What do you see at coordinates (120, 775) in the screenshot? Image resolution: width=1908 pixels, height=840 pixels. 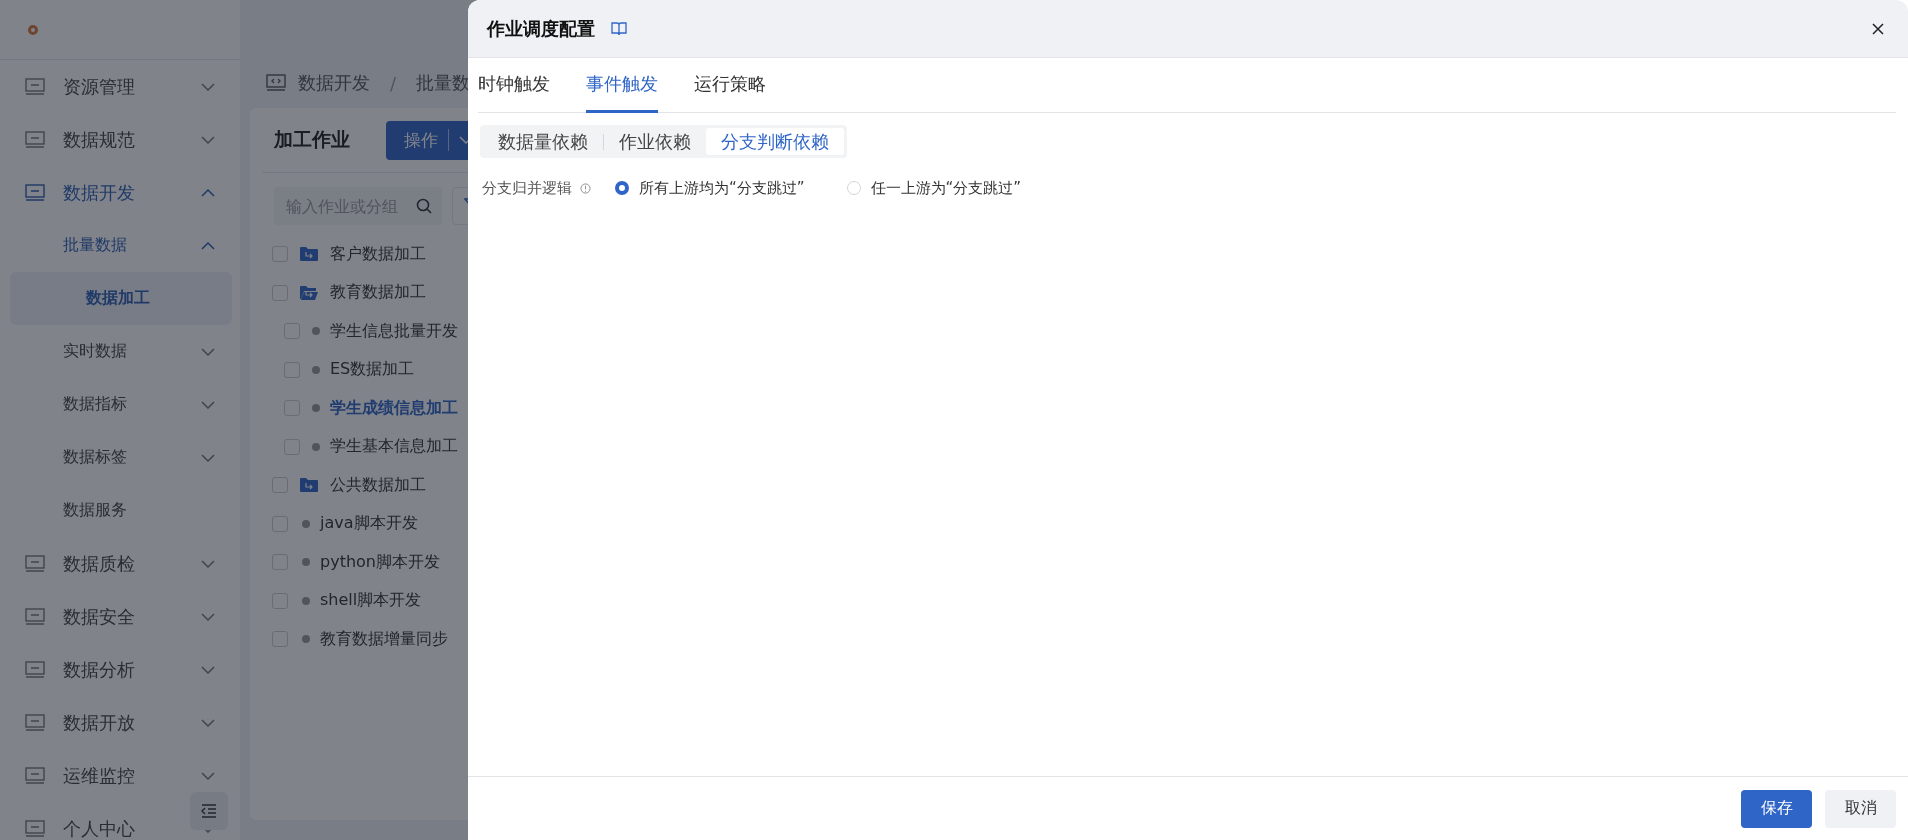 I see `sidebar-item: 运维监控` at bounding box center [120, 775].